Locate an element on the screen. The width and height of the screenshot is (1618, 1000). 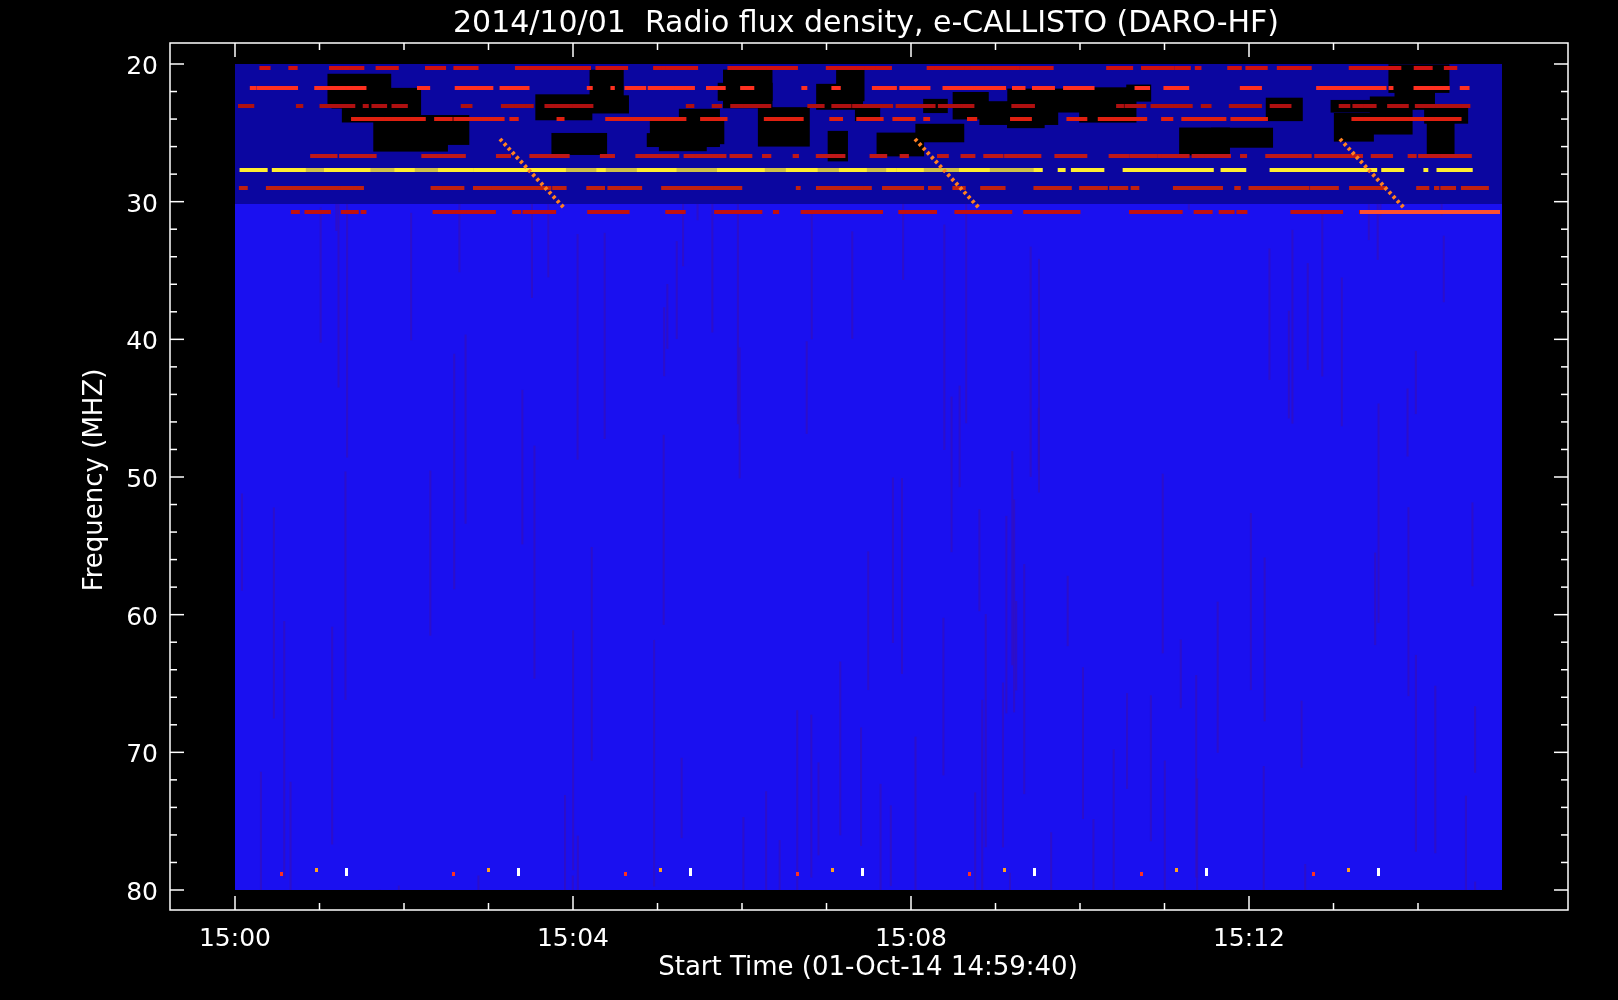
y-axis-label: Frequency (MHZ) is located at coordinates (93, 480).